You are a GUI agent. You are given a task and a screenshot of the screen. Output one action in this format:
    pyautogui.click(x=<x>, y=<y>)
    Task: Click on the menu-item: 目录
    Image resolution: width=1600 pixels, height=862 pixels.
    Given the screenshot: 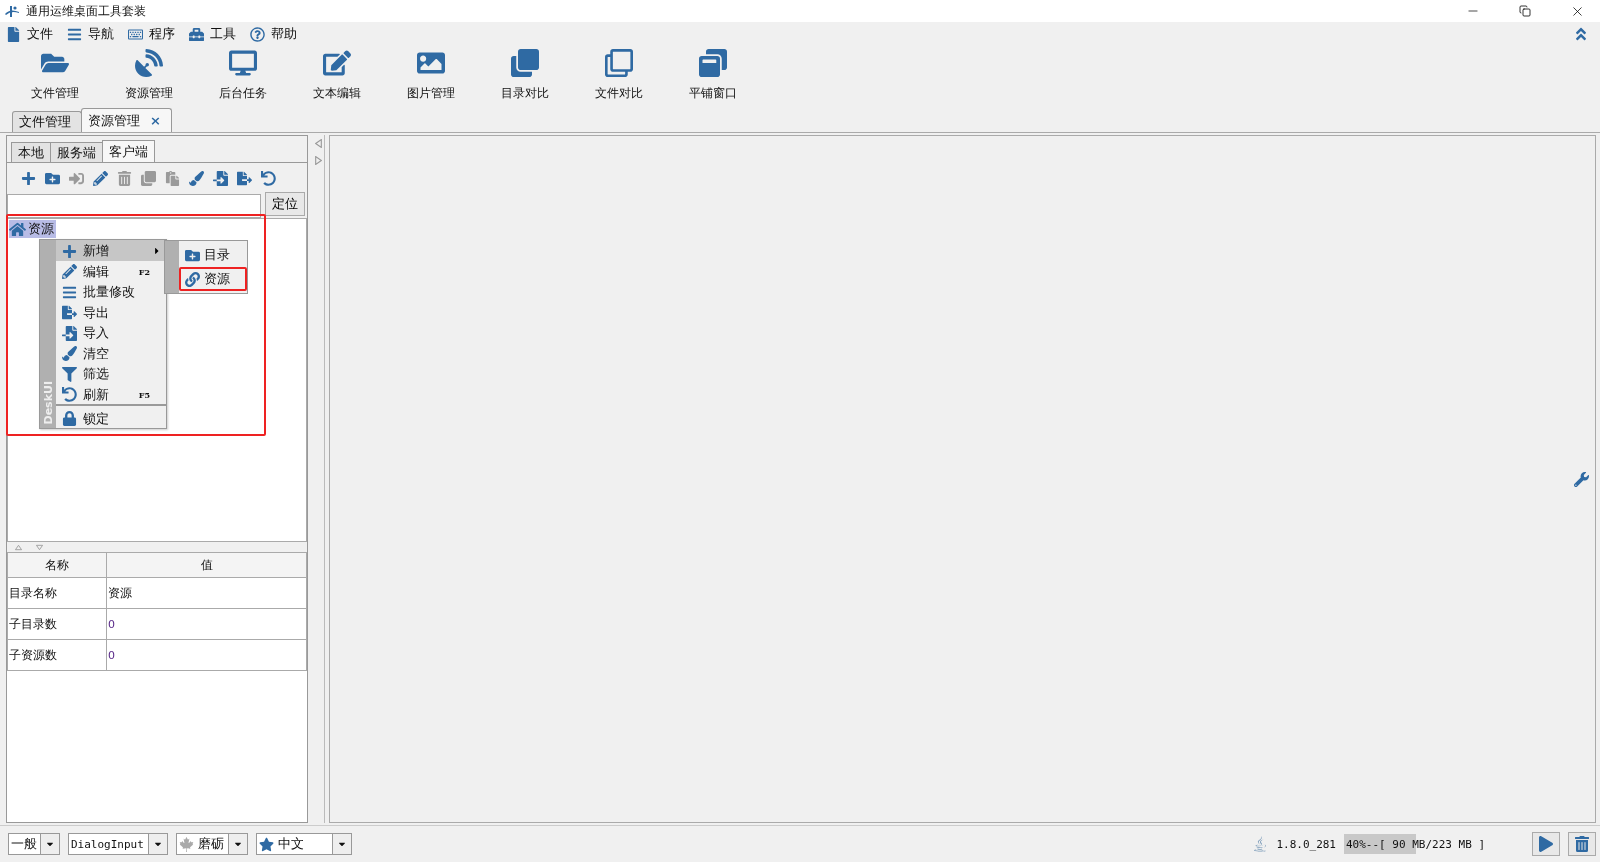 What is the action you would take?
    pyautogui.click(x=213, y=255)
    